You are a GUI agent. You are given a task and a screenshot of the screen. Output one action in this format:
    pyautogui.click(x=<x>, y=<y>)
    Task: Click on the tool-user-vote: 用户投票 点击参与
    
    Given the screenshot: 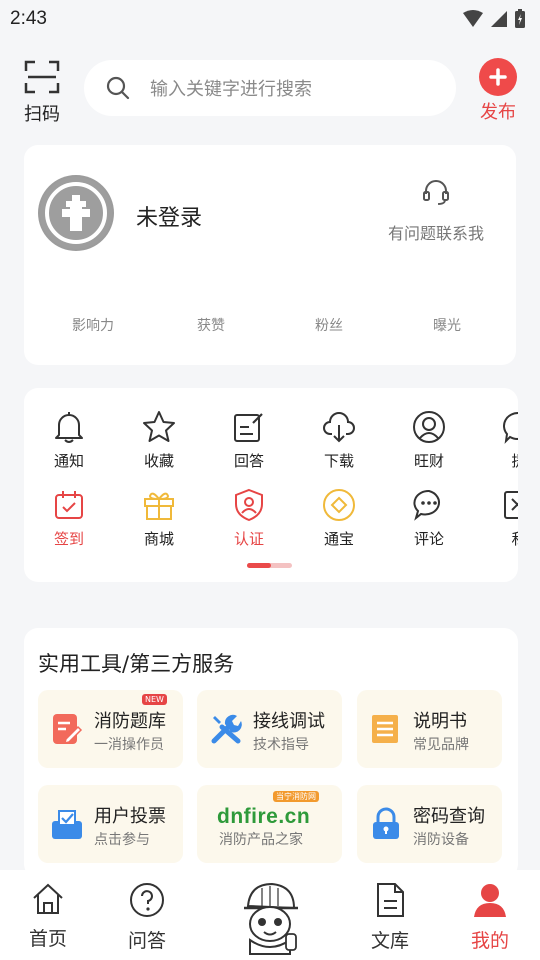 What is the action you would take?
    pyautogui.click(x=110, y=824)
    